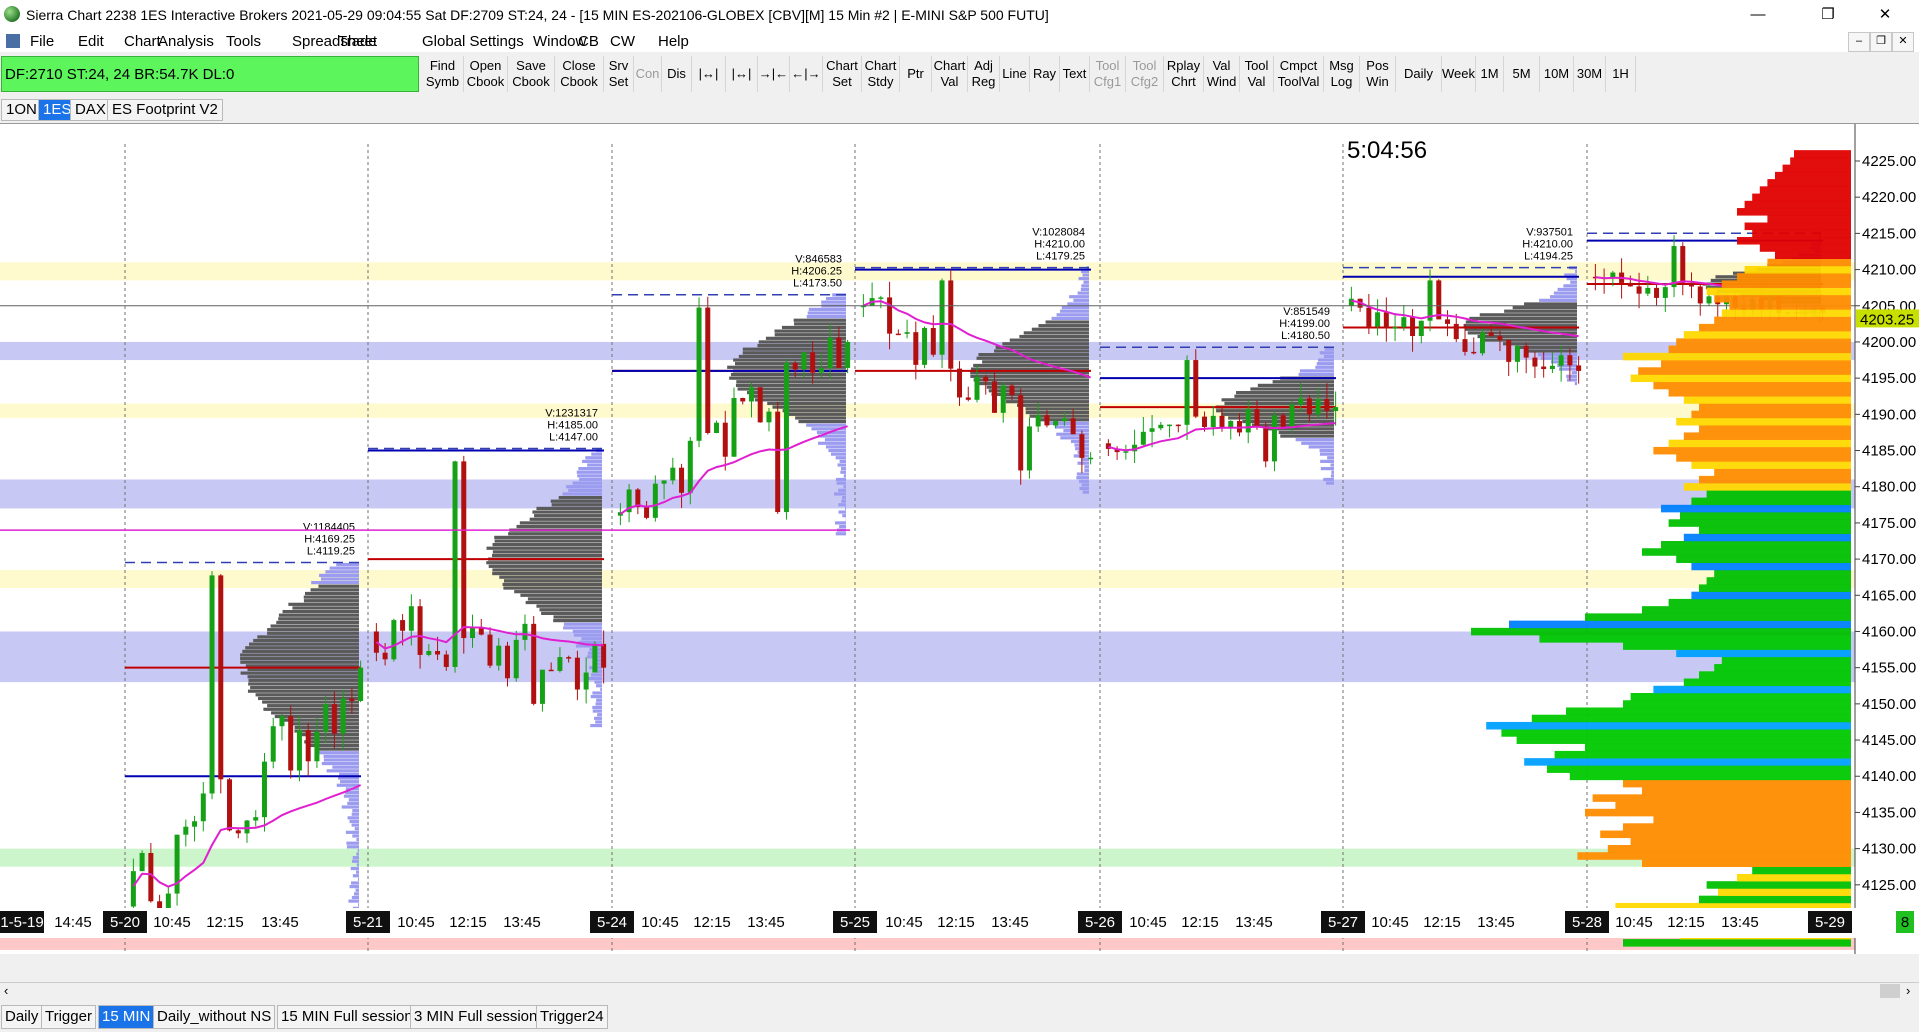 Image resolution: width=1919 pixels, height=1032 pixels. What do you see at coordinates (1145, 74) in the screenshot?
I see `tool-tool-cfg2-button-20: Tool Cfg2` at bounding box center [1145, 74].